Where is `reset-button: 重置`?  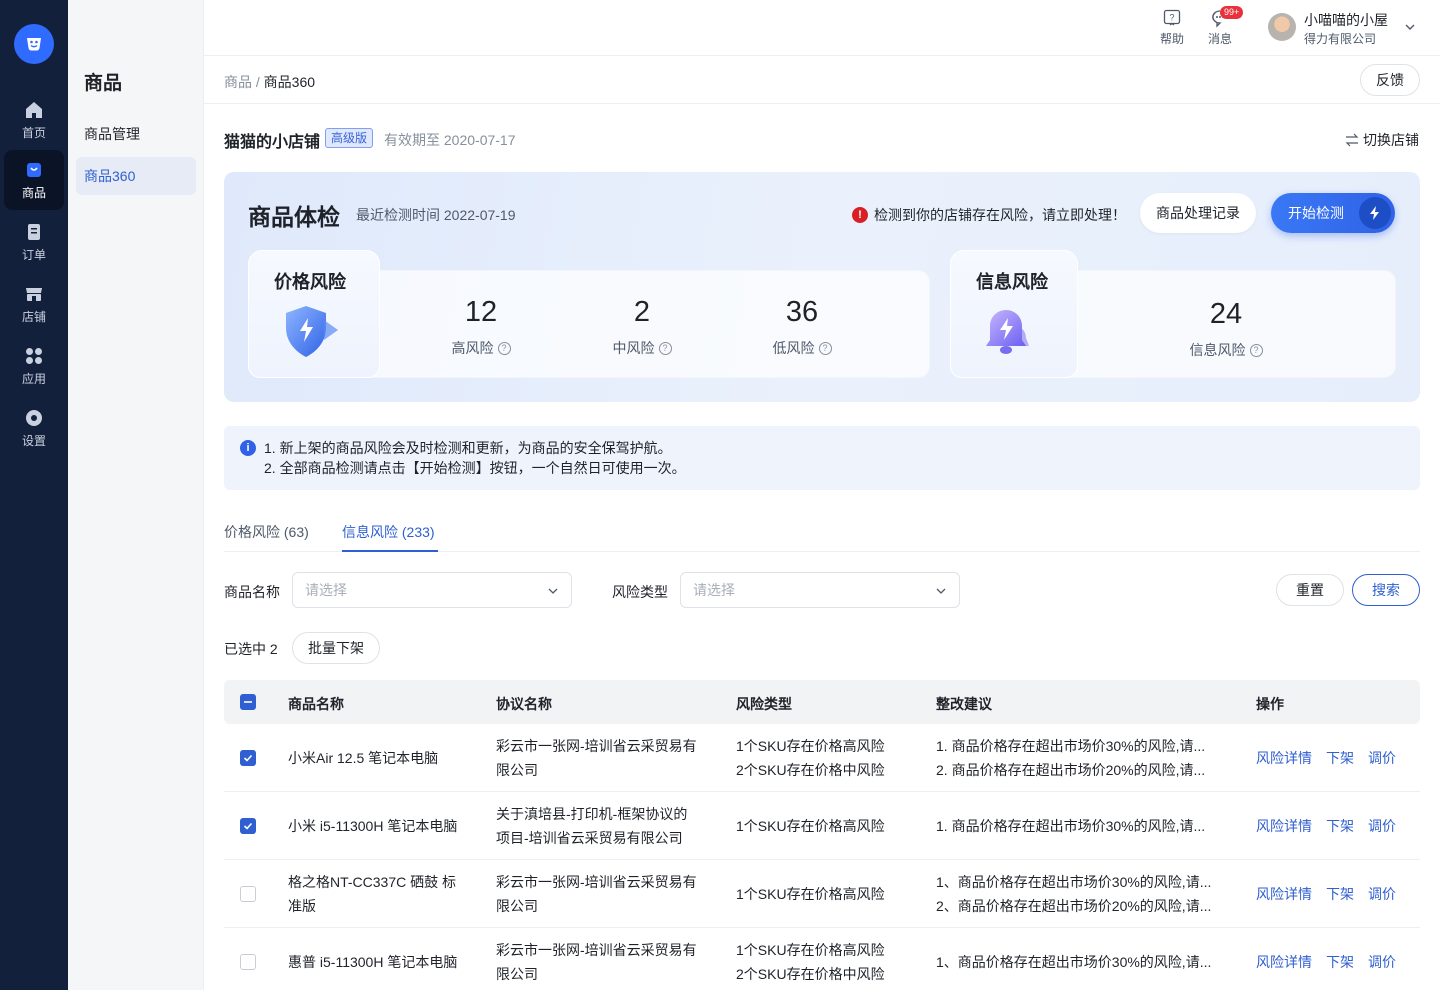
reset-button: 重置 is located at coordinates (1310, 590).